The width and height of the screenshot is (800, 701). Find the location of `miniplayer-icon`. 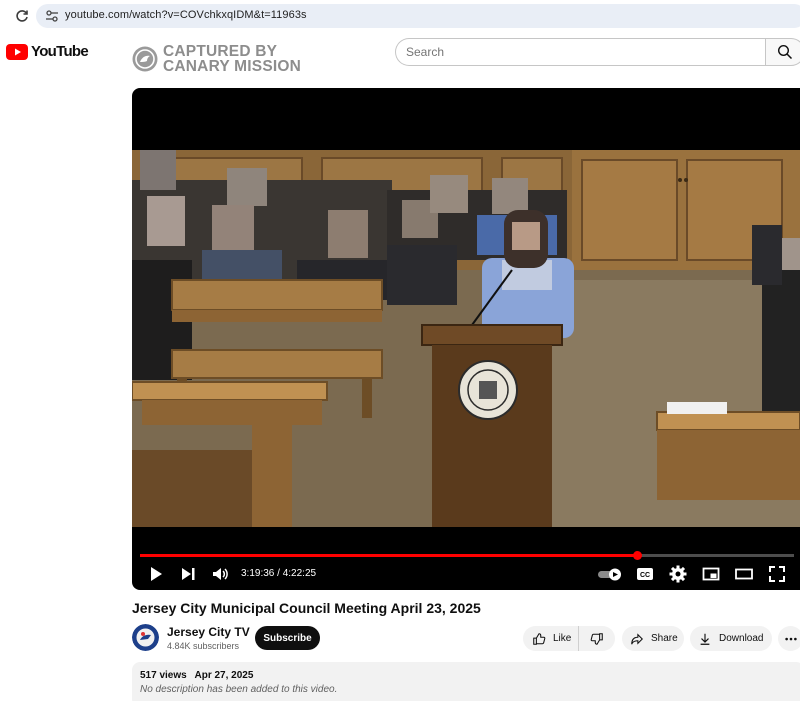

miniplayer-icon is located at coordinates (711, 574).